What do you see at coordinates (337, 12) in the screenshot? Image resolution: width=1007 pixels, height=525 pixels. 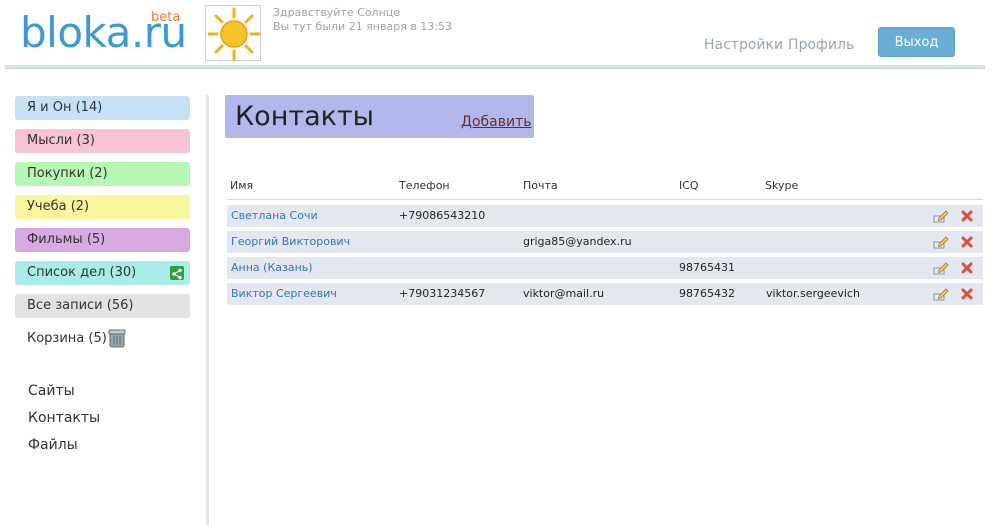 I see `greeting: Здравствуйте Солнце` at bounding box center [337, 12].